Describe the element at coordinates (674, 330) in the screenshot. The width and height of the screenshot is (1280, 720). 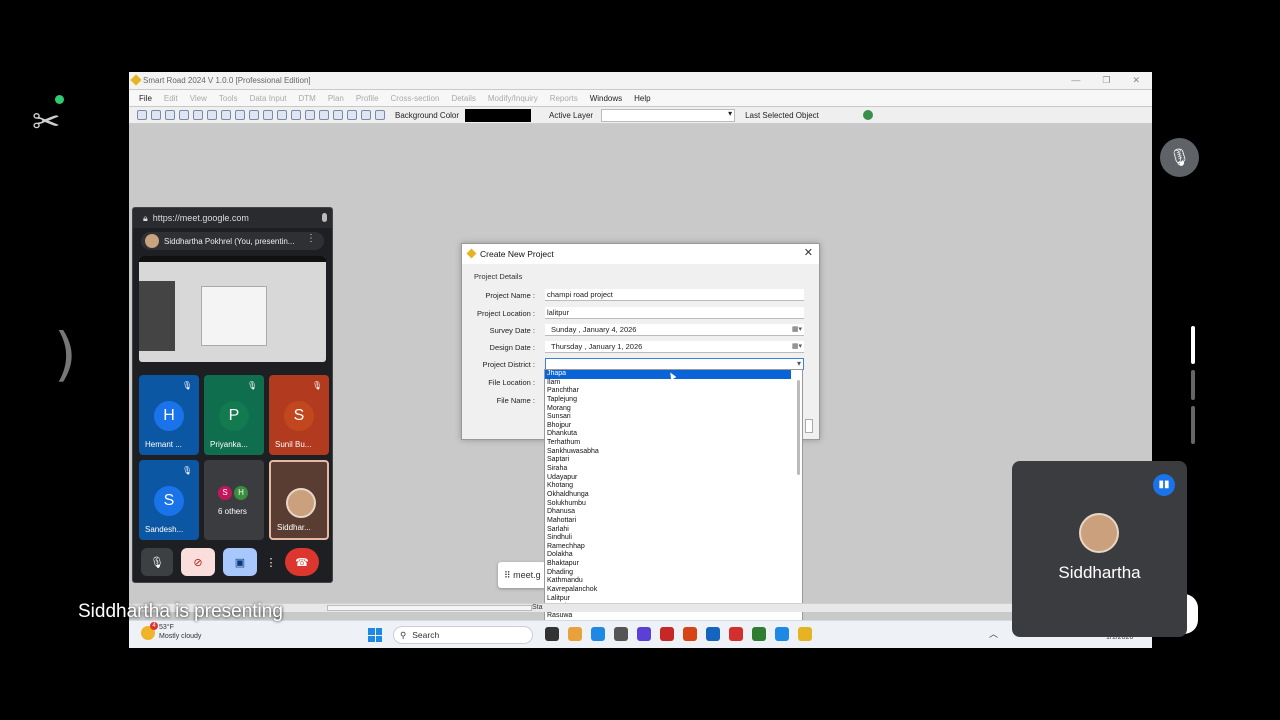
I see `survey-date-picker: Sunday , January 4, 2026` at that location.